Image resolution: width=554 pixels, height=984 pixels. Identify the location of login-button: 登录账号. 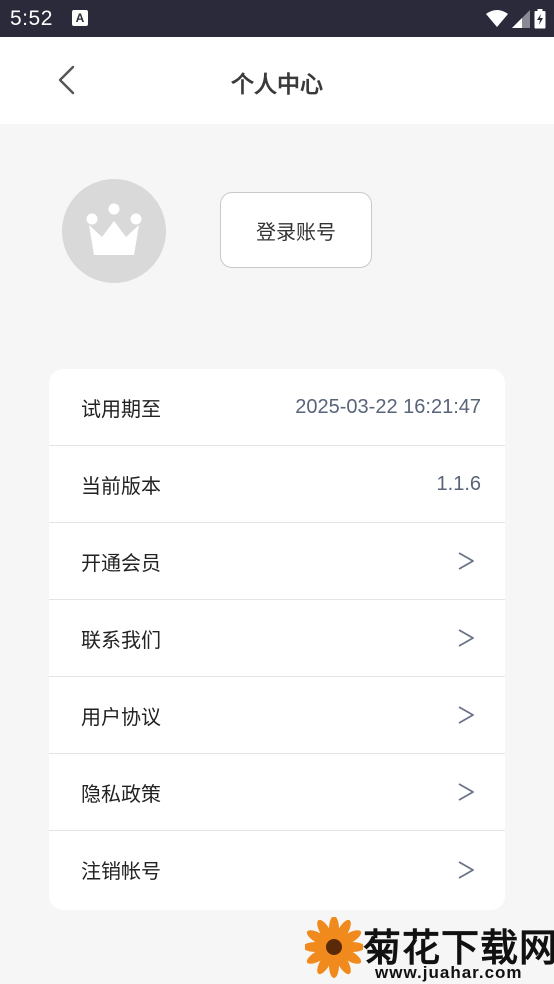
(296, 230).